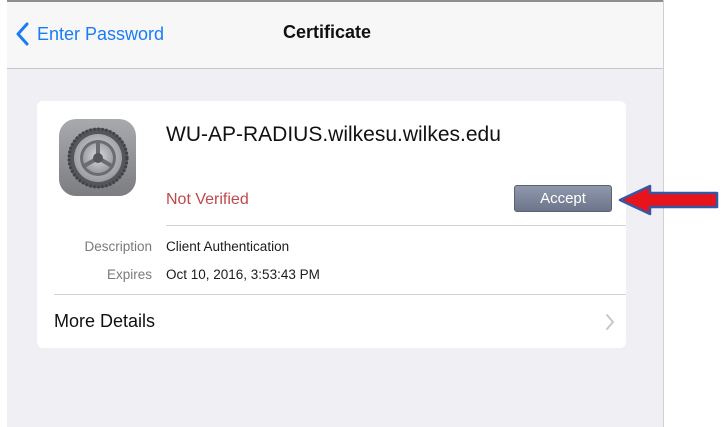 Image resolution: width=722 pixels, height=427 pixels. I want to click on expires-value: Oct 10, 2016, 3:53:43 PM, so click(243, 274).